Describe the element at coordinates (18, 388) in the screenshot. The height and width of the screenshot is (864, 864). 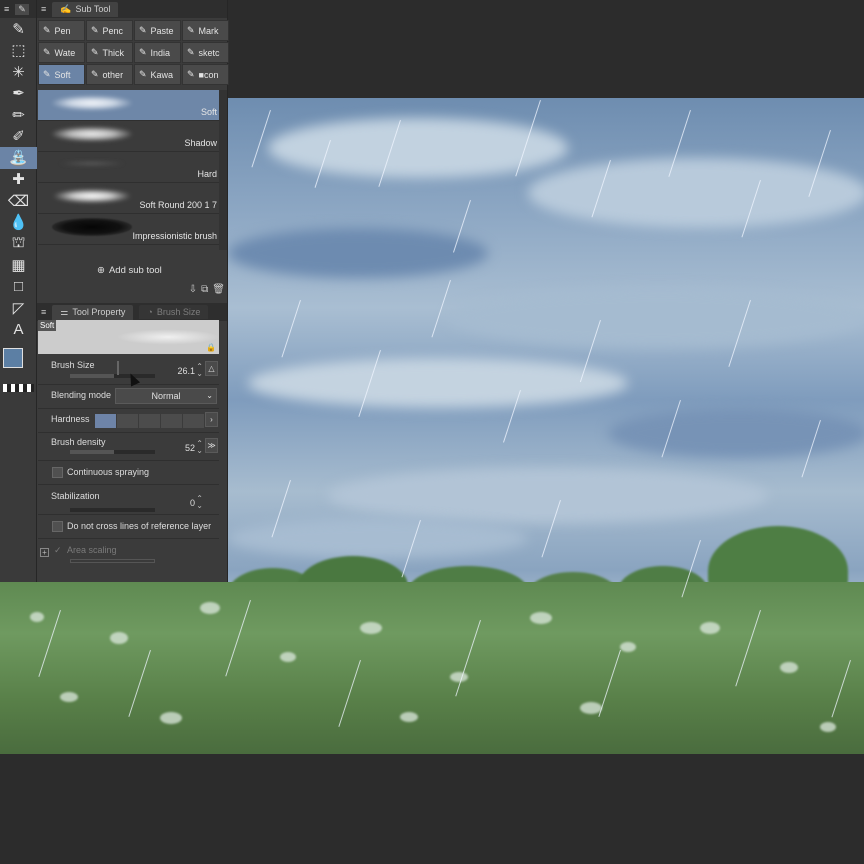
I see `transparent-color-swatch` at that location.